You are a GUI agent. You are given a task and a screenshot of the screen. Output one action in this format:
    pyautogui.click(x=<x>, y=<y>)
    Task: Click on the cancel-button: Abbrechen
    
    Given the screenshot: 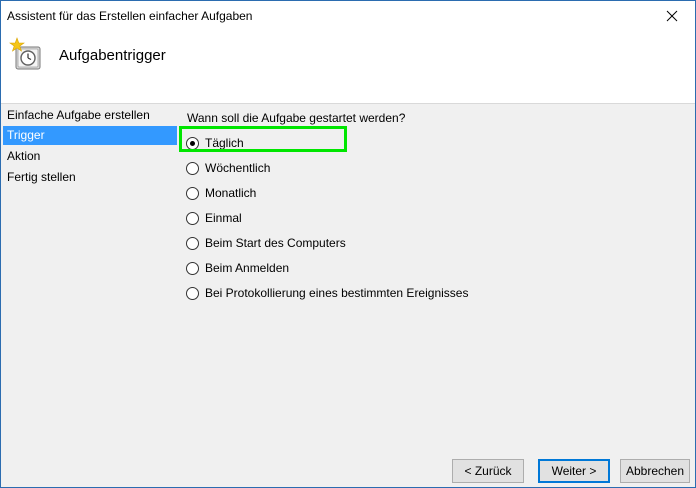 What is the action you would take?
    pyautogui.click(x=655, y=471)
    